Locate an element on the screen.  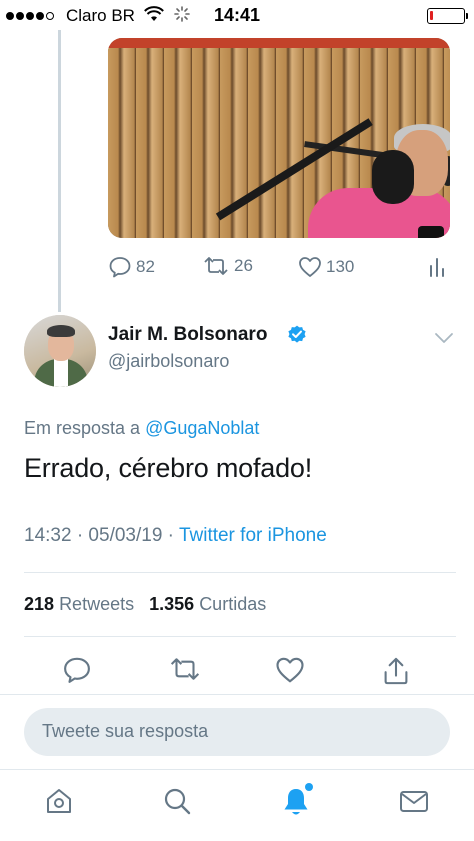
share-button is located at coordinates (396, 673).